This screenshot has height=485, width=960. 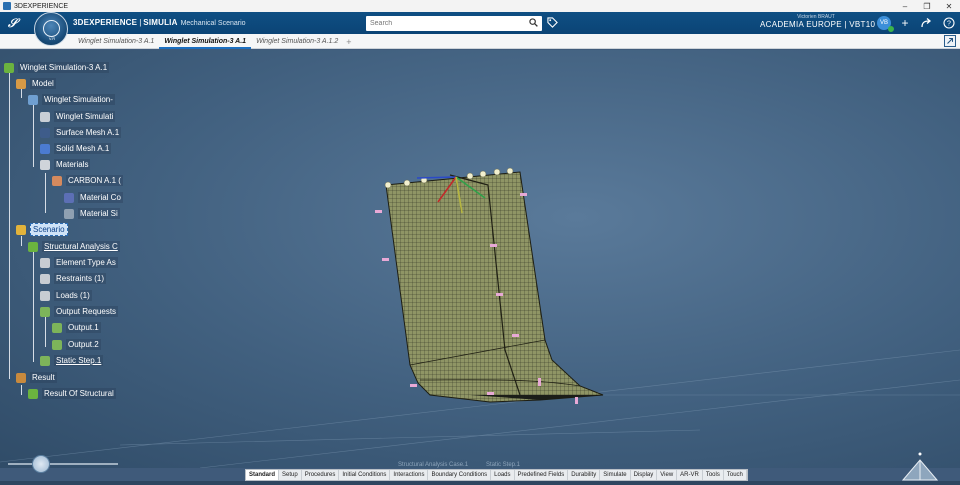 I want to click on tree-node-element-type: Element Type As, so click(x=79, y=262).